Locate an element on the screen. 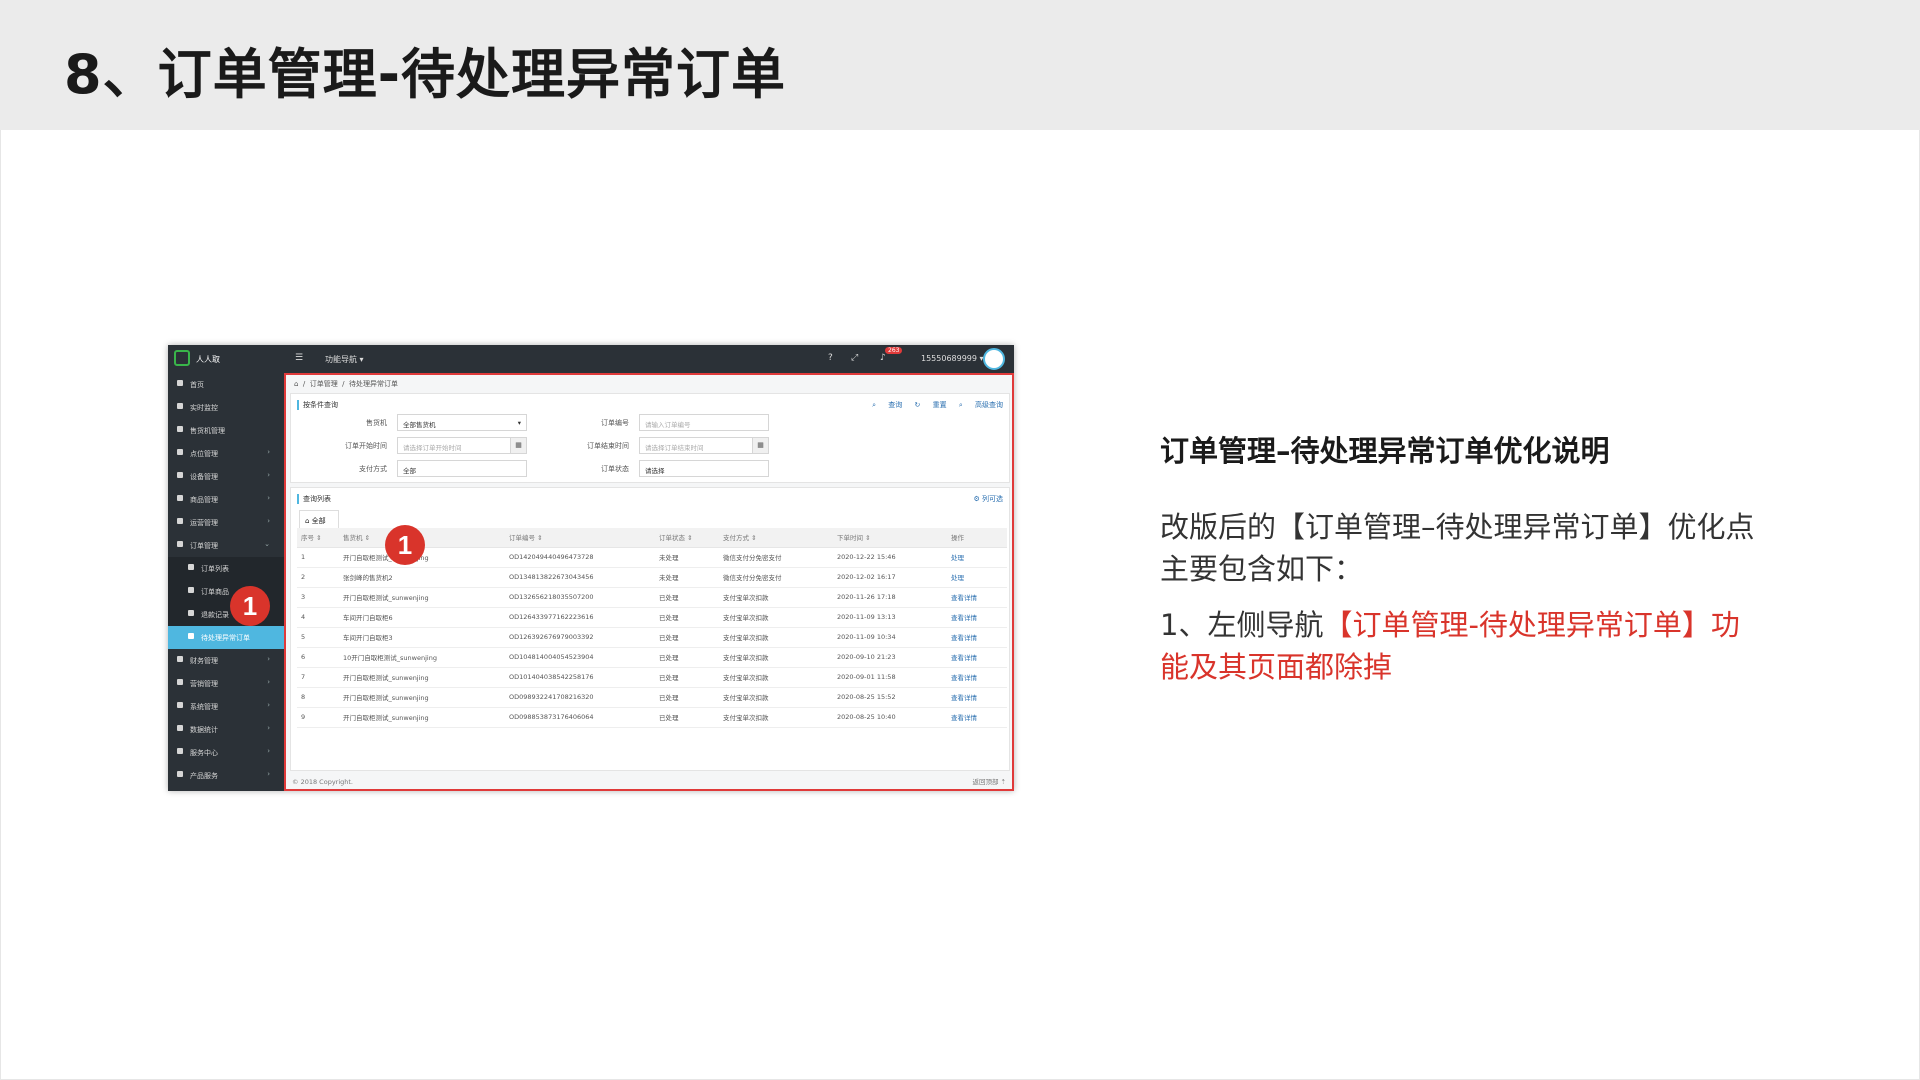 Image resolution: width=1920 pixels, height=1080 pixels. bookmark-icon is located at coordinates (180, 521).